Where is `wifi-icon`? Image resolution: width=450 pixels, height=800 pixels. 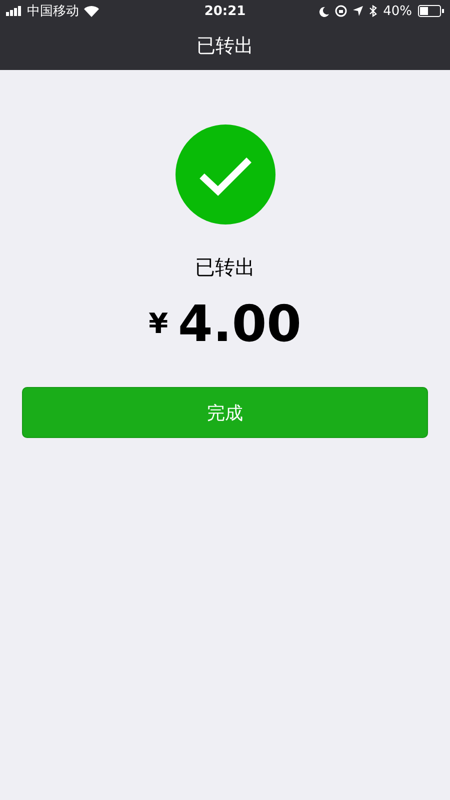
wifi-icon is located at coordinates (91, 11).